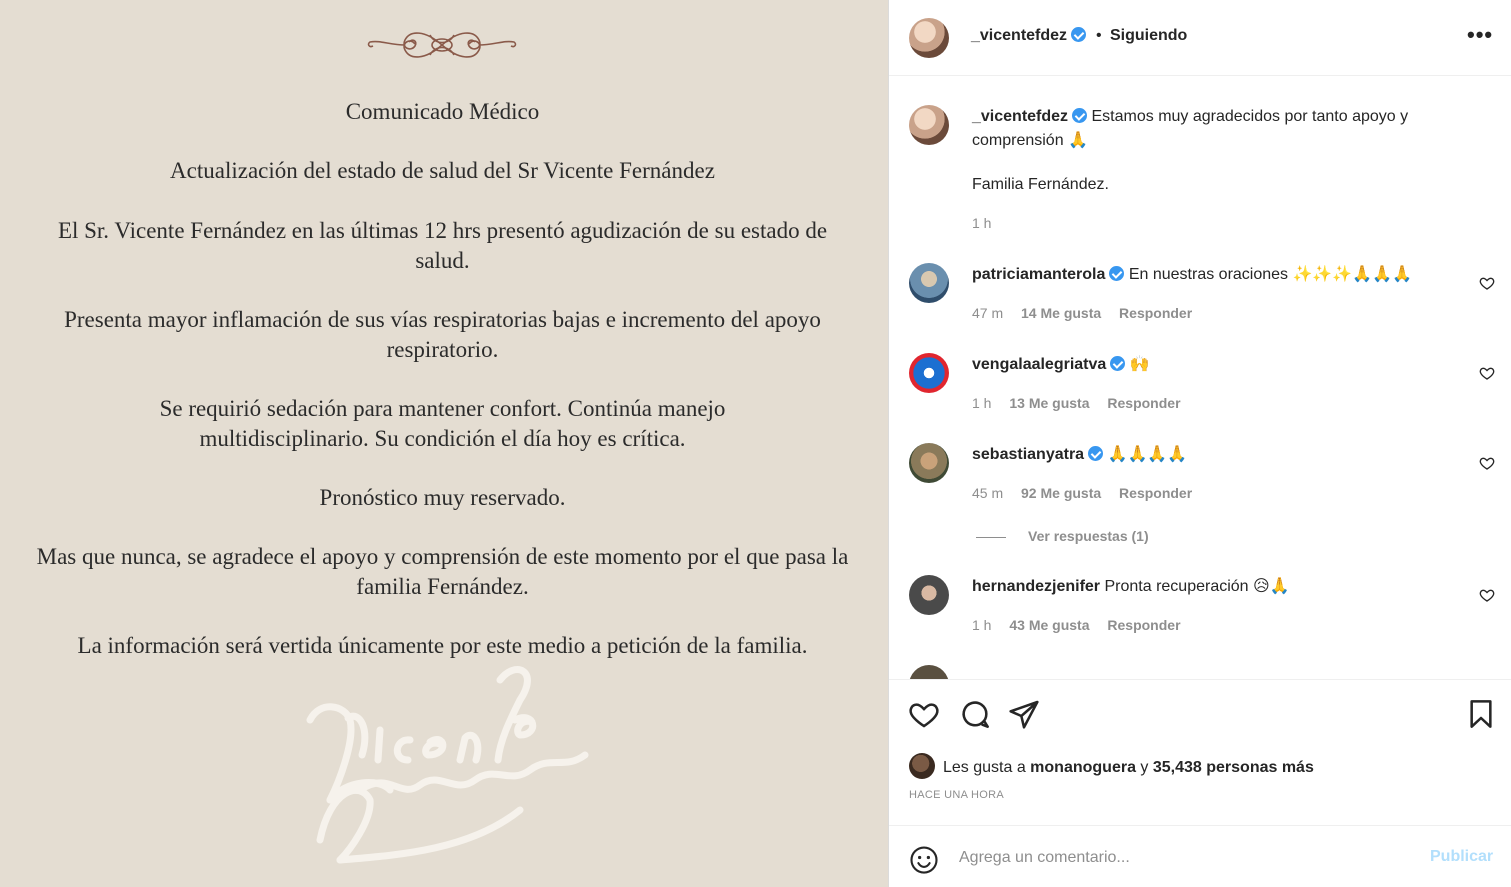  I want to click on caption-meta: 1 h, so click(988, 223).